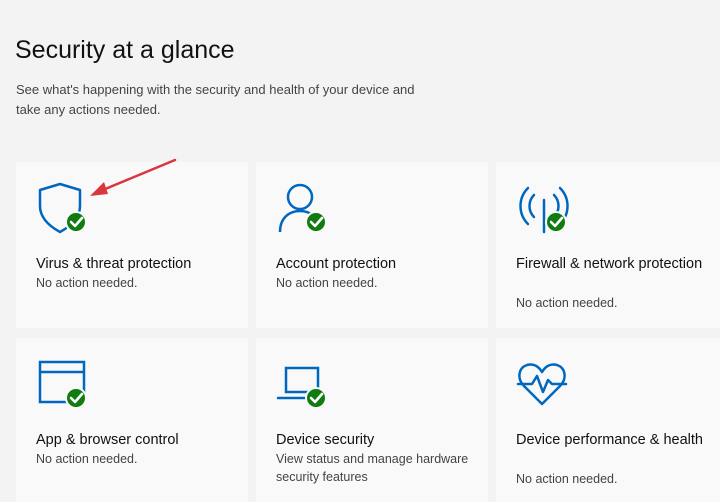 Image resolution: width=720 pixels, height=502 pixels. Describe the element at coordinates (114, 264) in the screenshot. I see `tile-title: Virus & threat protection` at that location.